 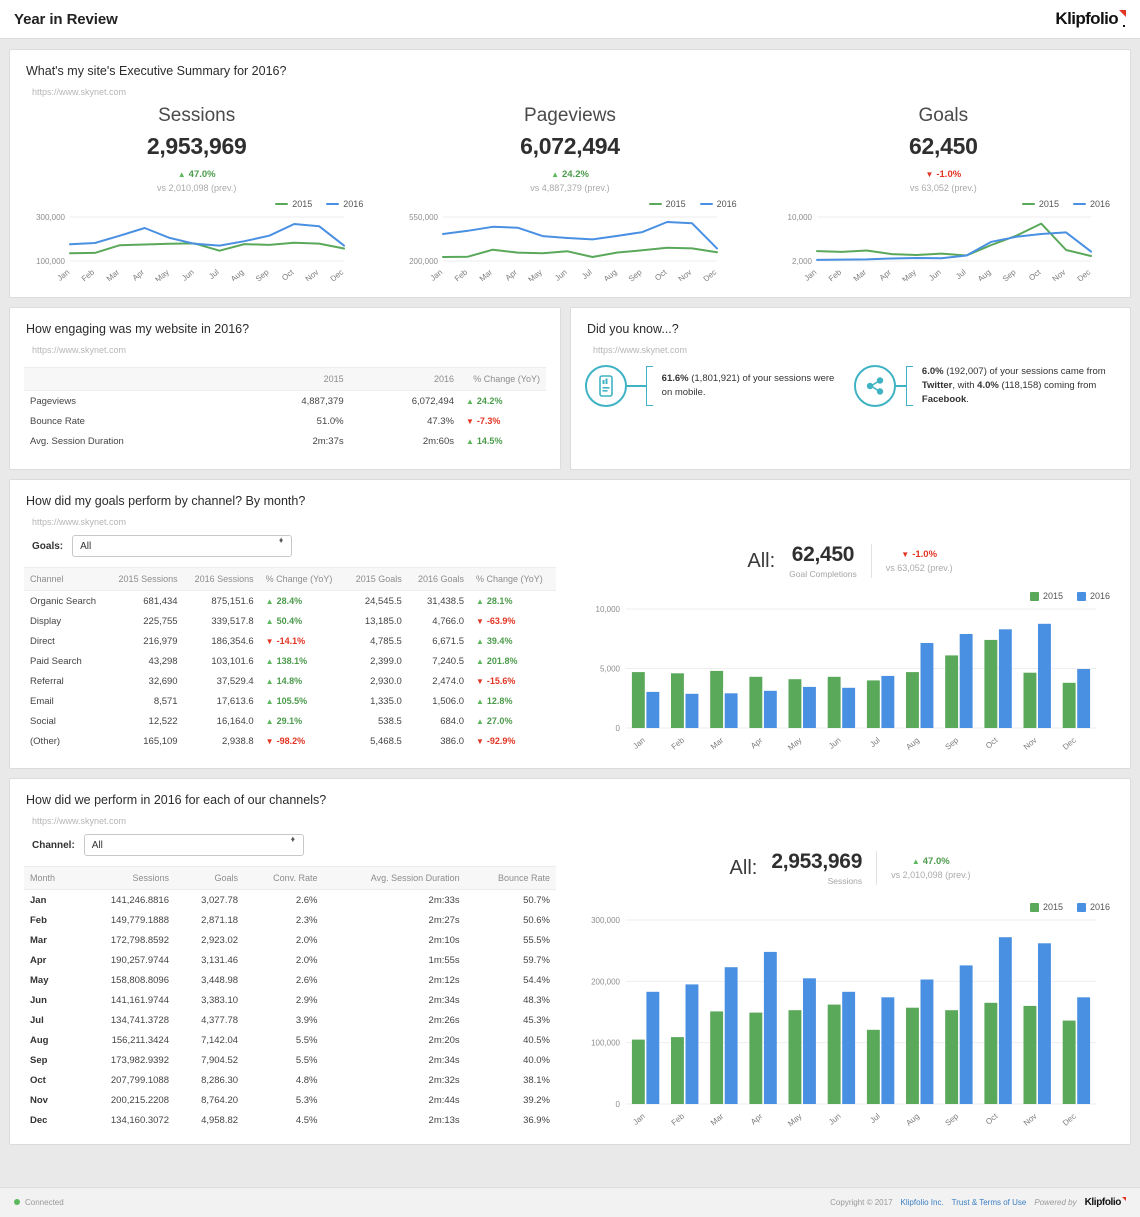 I want to click on bar-Dec-2016, so click(x=1084, y=1050).